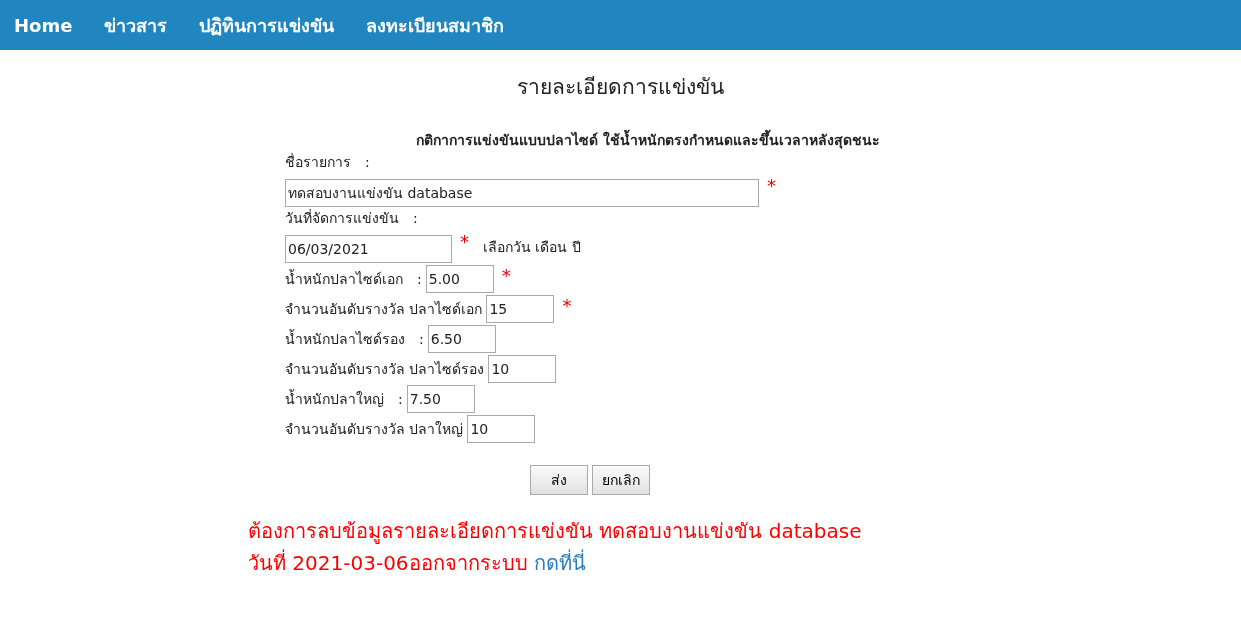  What do you see at coordinates (267, 25) in the screenshot?
I see `nav-link: ปฏิทินการแข่งขัน` at bounding box center [267, 25].